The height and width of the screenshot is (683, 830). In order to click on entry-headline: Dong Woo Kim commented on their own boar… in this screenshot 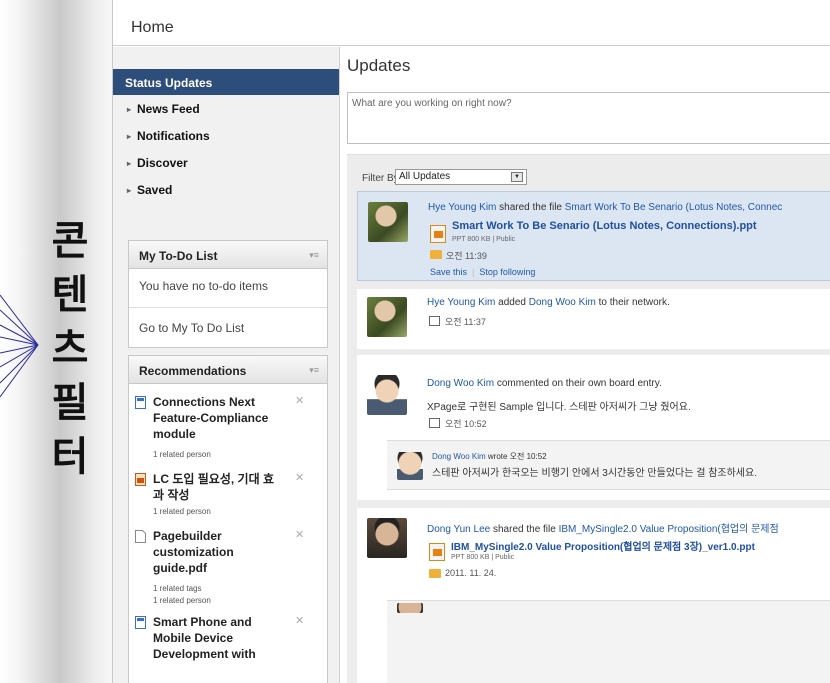, I will do `click(544, 383)`.